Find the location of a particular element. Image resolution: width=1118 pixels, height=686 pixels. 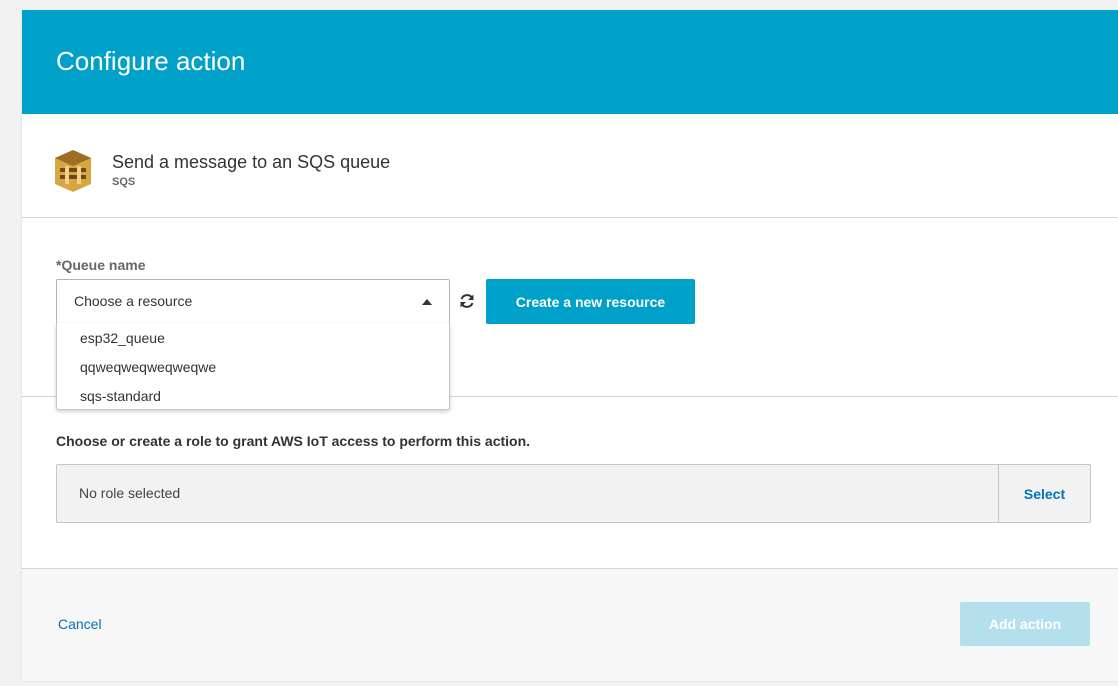

page-title: Configure action is located at coordinates (151, 61).